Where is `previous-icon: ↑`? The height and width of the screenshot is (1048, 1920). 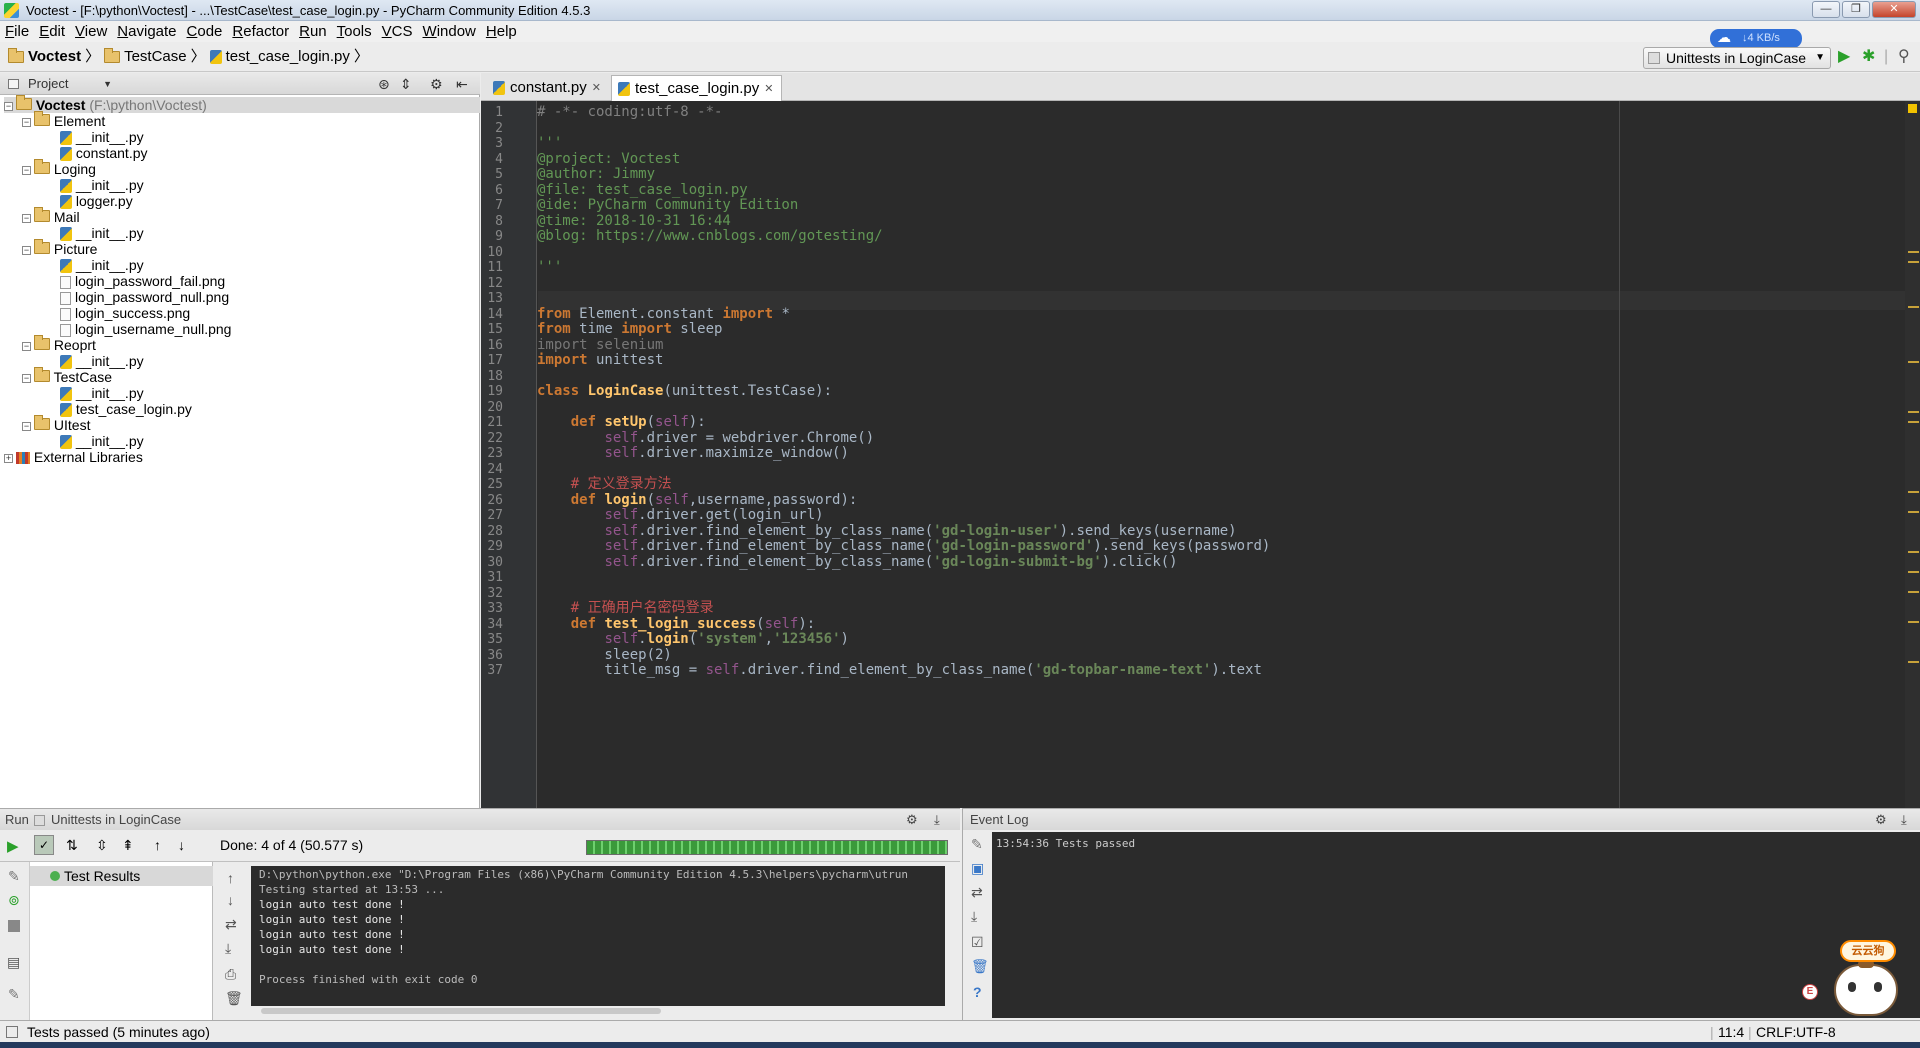 previous-icon: ↑ is located at coordinates (157, 845).